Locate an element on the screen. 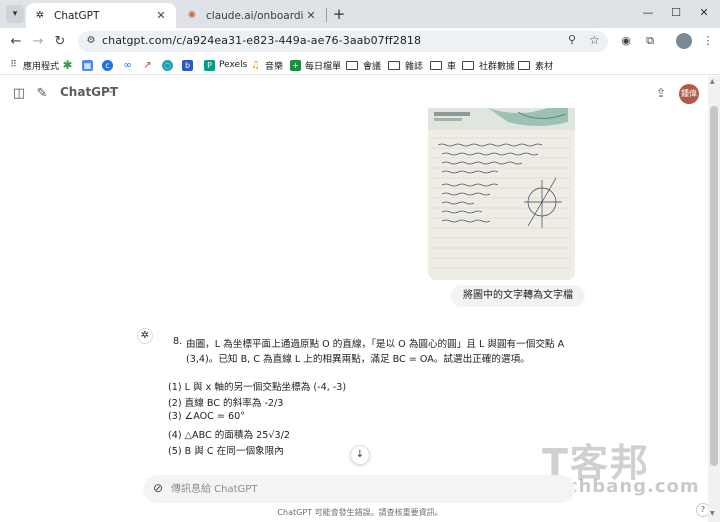  maximize-button: ☐ is located at coordinates (676, 13).